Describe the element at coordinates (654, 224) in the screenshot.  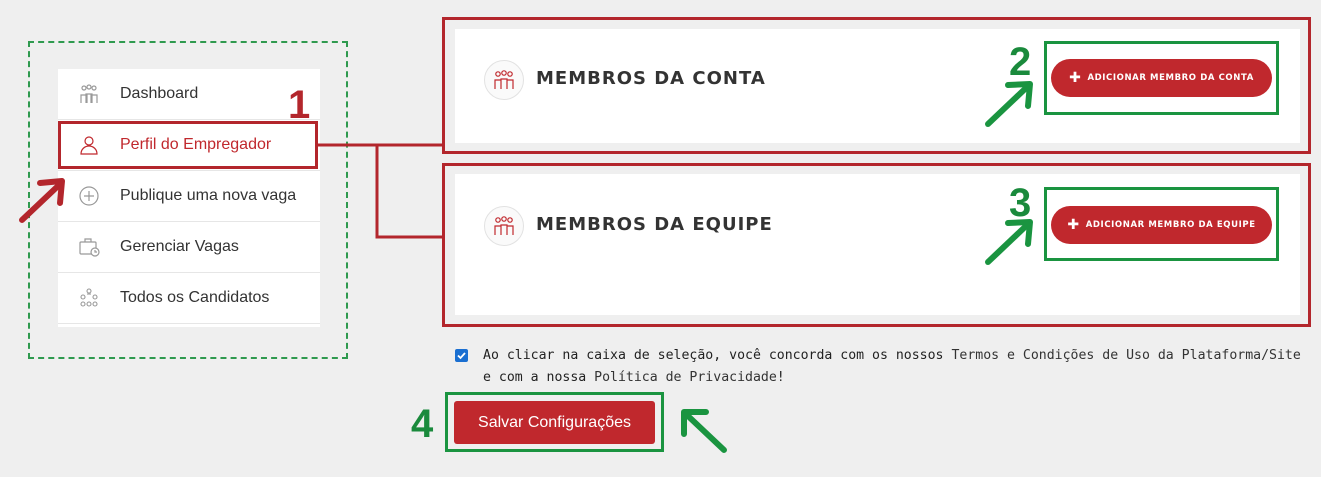
I see `team-members-title: MEMBROS DA EQUIPE` at that location.